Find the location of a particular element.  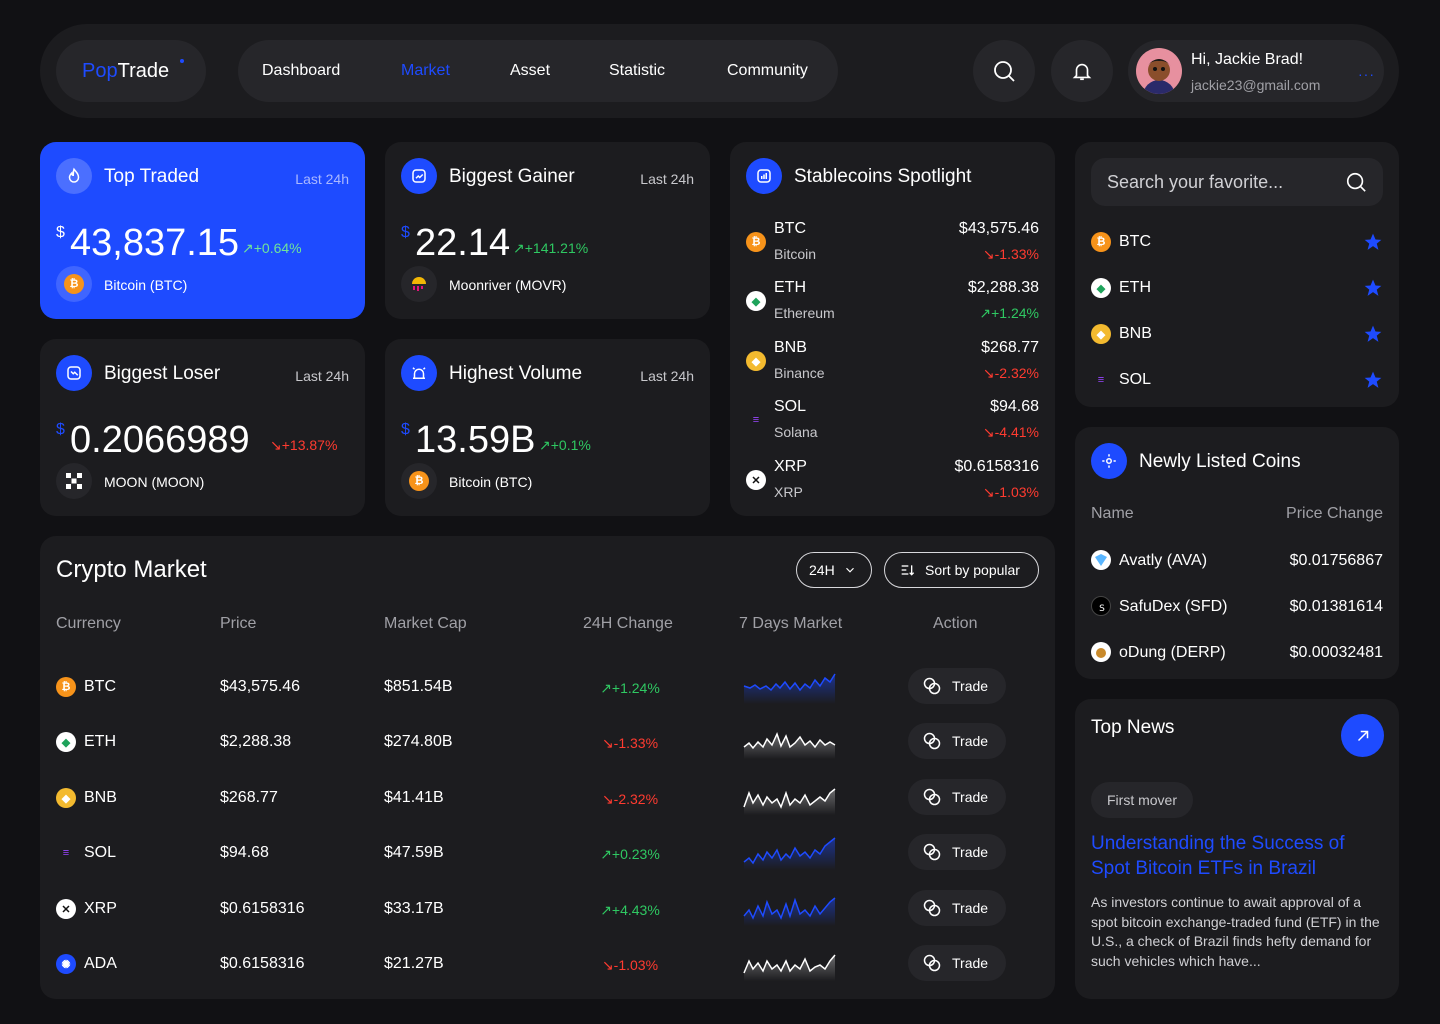

nav-community: Community is located at coordinates (767, 71).